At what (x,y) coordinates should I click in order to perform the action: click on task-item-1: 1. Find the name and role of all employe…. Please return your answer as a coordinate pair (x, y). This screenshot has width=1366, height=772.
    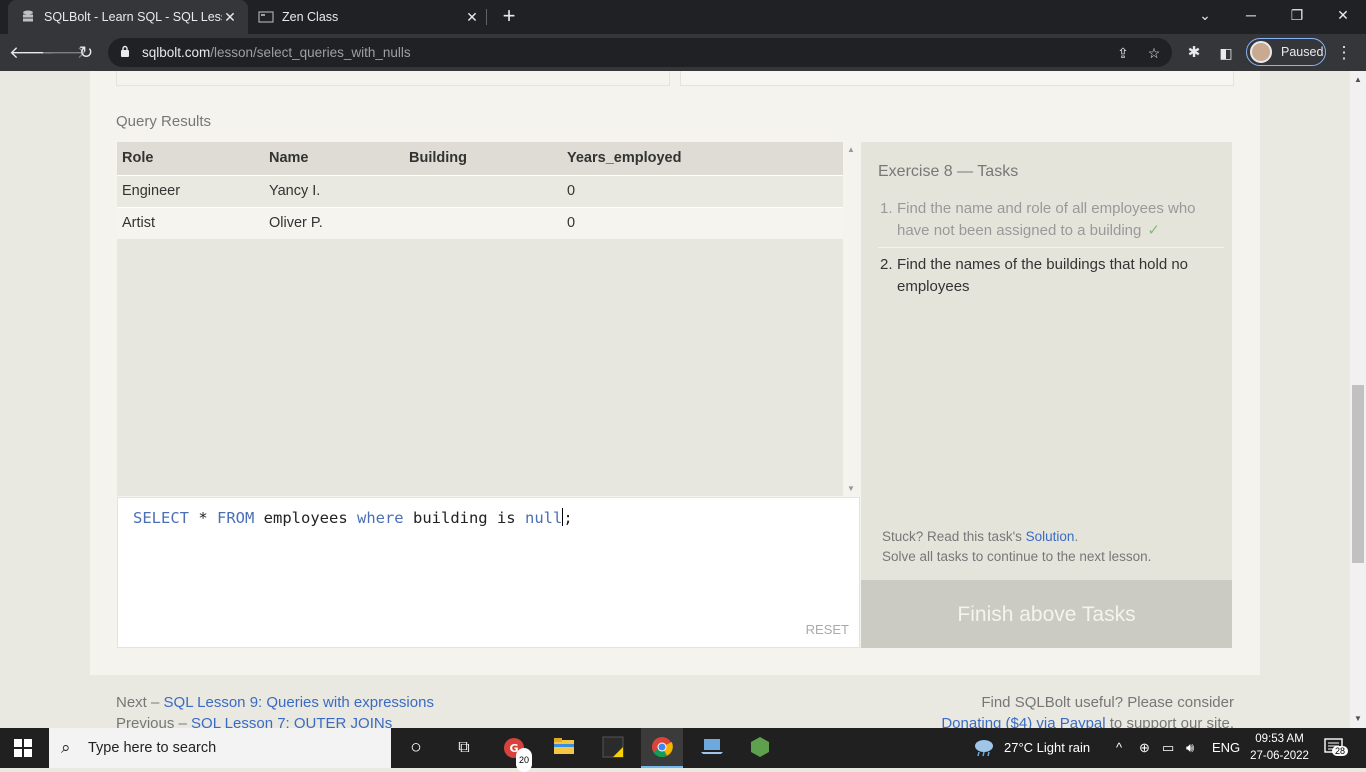
    Looking at the image, I should click on (1051, 223).